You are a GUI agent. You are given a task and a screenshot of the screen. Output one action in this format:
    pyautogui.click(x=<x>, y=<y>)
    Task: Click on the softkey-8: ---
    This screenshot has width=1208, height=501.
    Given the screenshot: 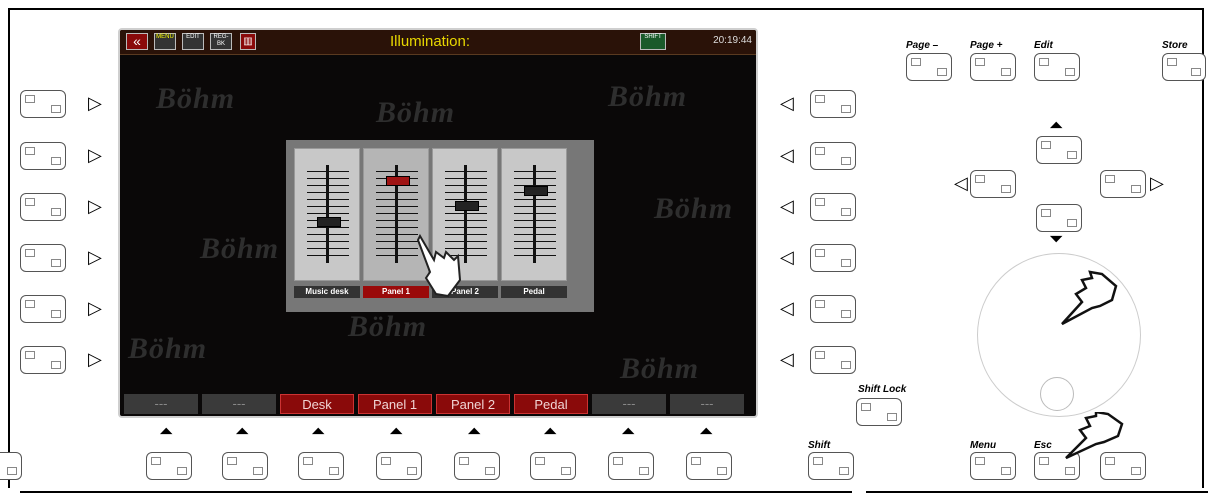 What is the action you would take?
    pyautogui.click(x=707, y=404)
    